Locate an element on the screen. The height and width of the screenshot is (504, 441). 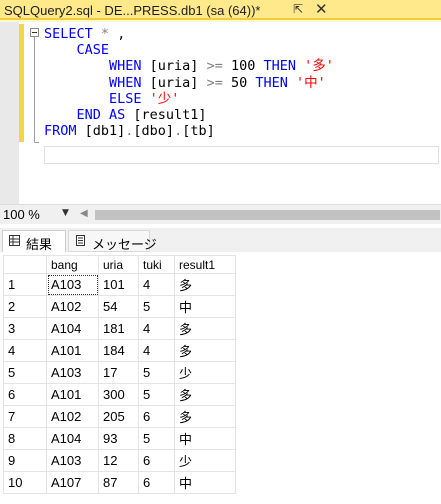
chevron-down-icon: ▼ is located at coordinates (65, 213).